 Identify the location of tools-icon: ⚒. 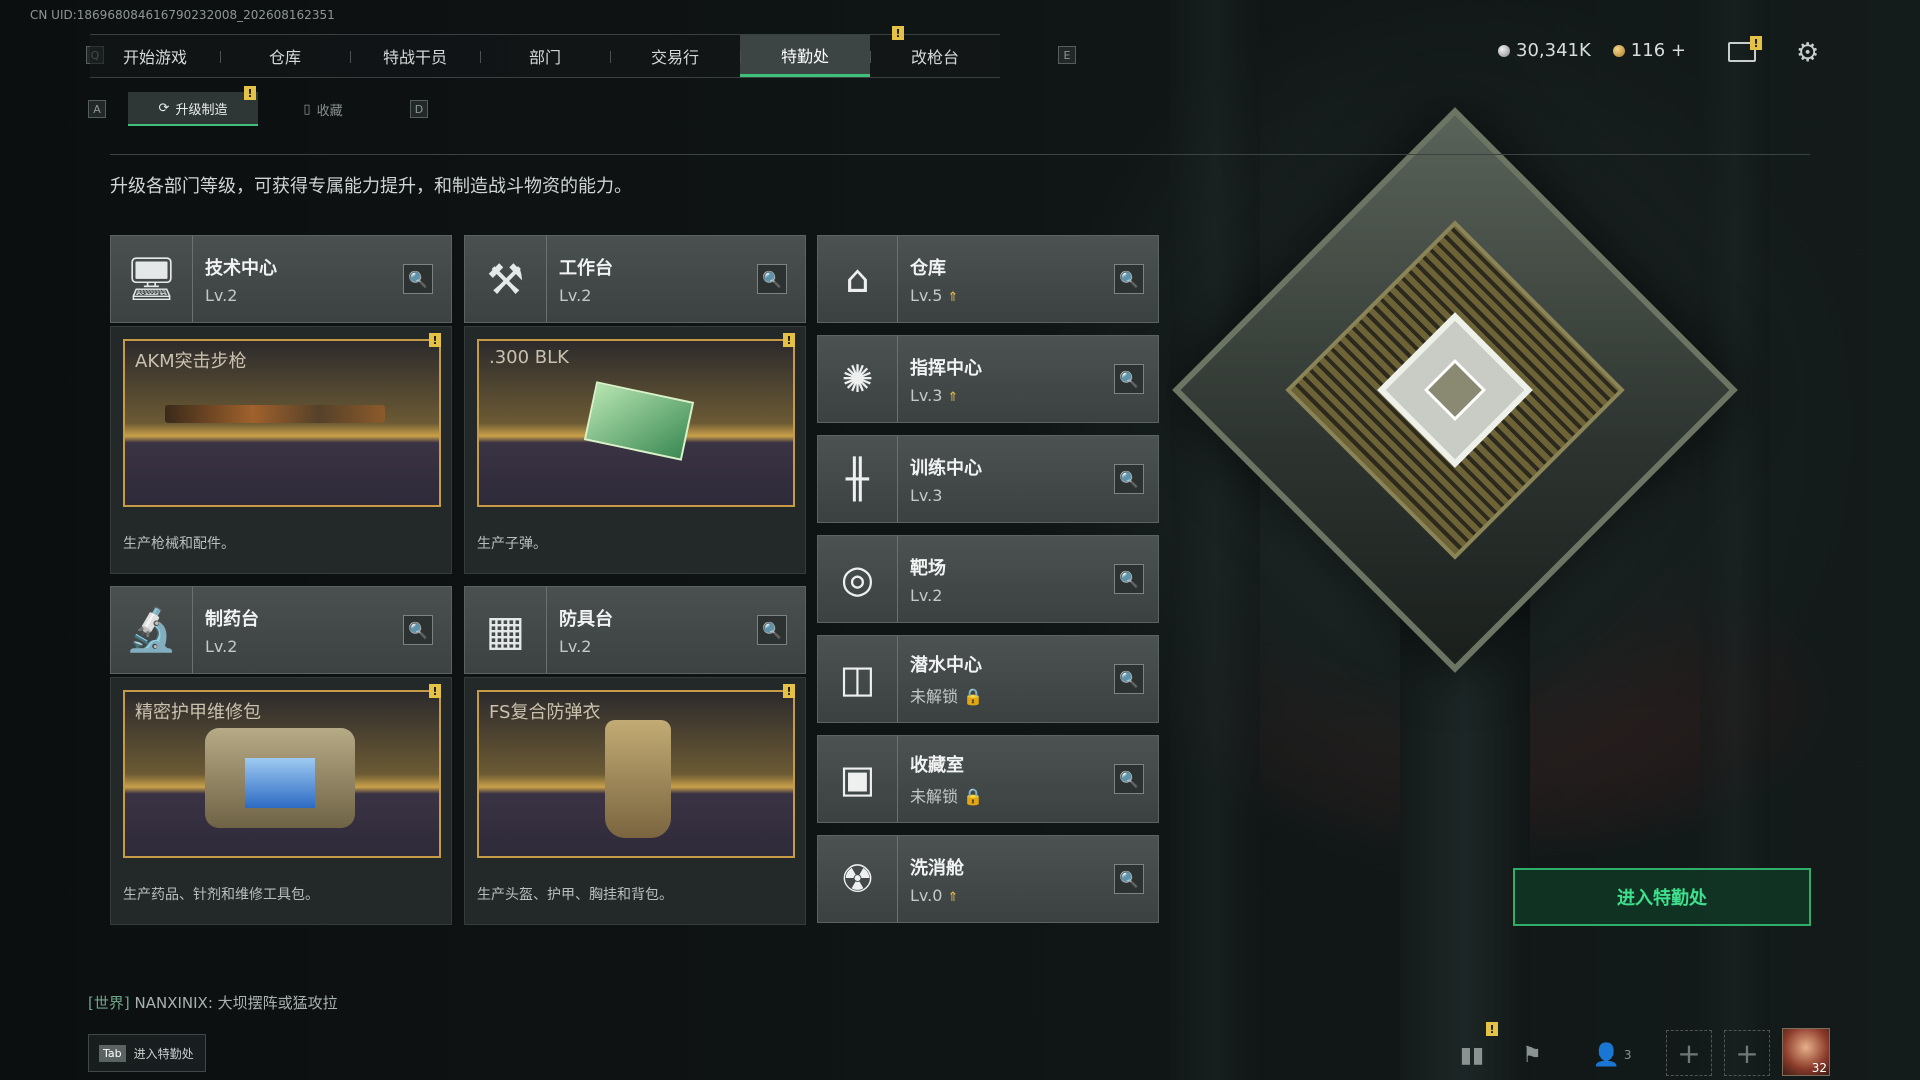
(506, 279).